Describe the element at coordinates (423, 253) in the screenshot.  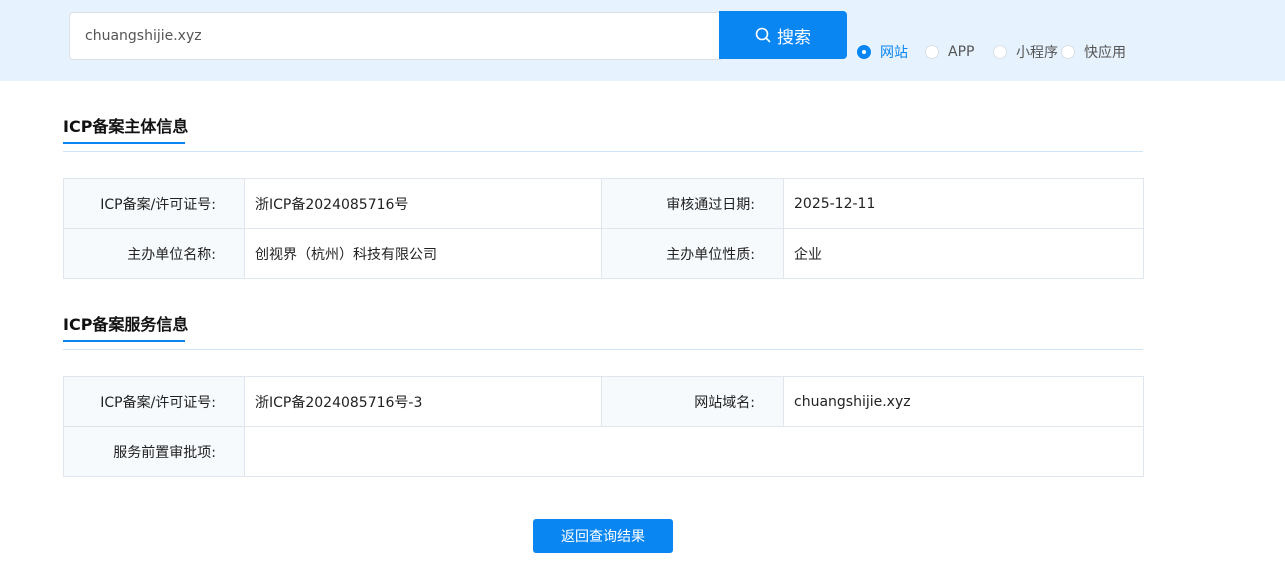
I see `field-value: 创视界（杭州）科技有限公司` at that location.